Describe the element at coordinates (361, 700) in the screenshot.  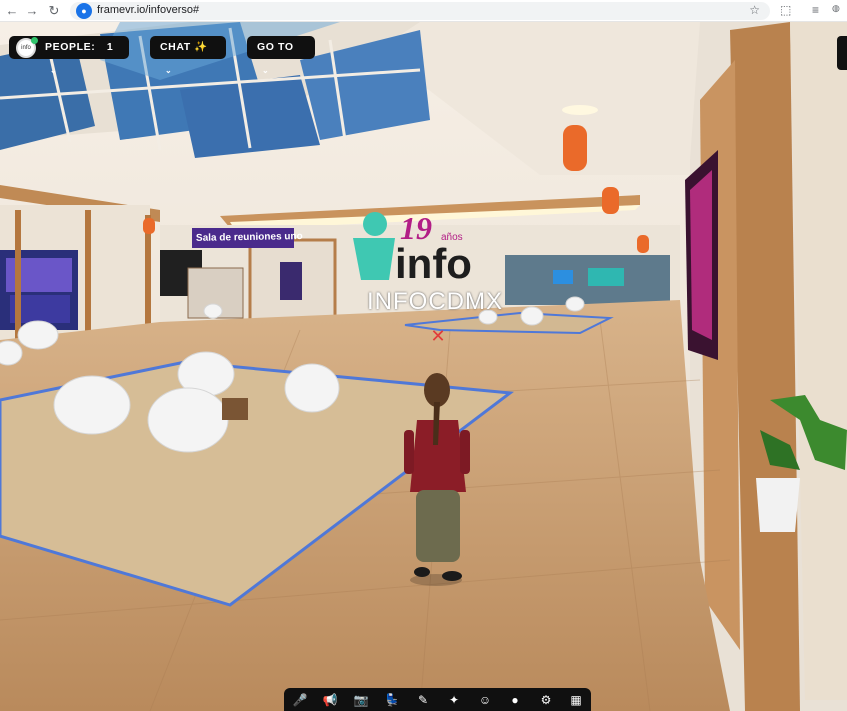
I see `camera-icon: 📷` at that location.